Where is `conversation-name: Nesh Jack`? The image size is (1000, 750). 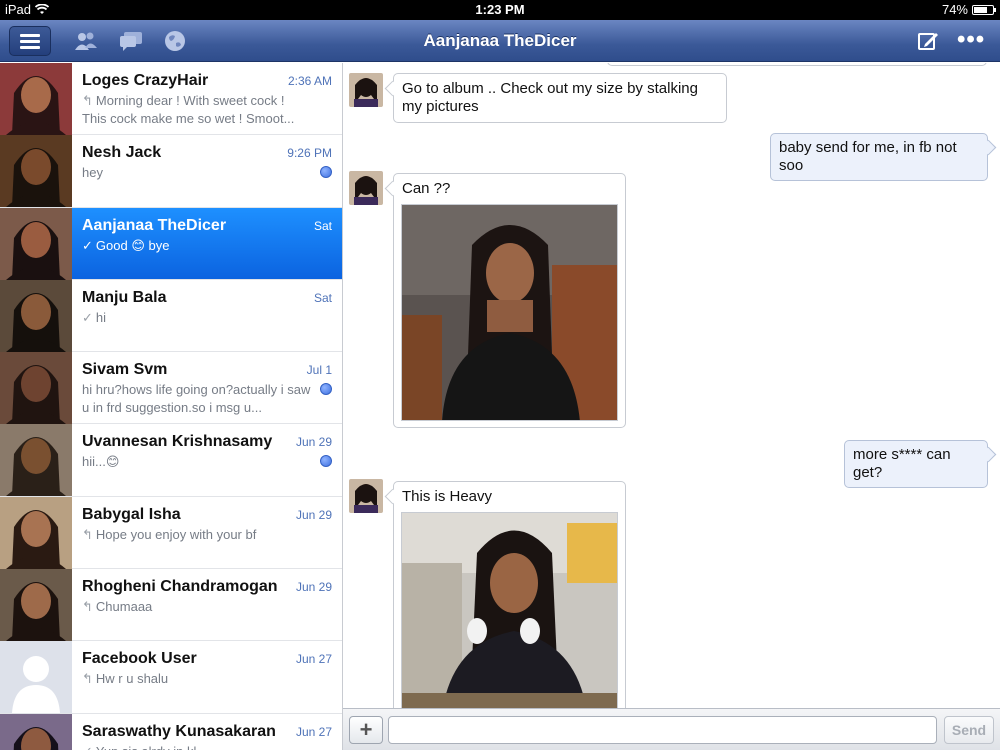 conversation-name: Nesh Jack is located at coordinates (122, 153).